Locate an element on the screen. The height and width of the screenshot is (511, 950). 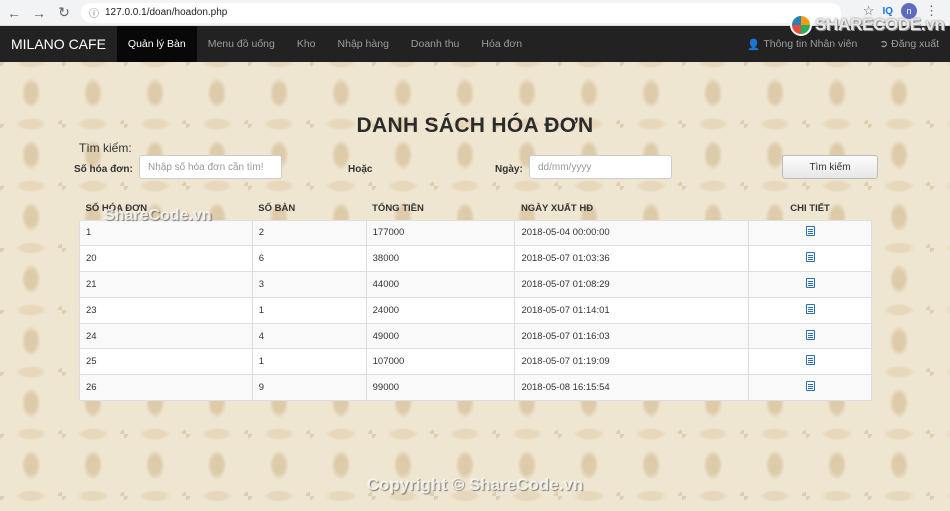
copyright-watermark: Copyright © ShareCode.vn is located at coordinates (475, 484).